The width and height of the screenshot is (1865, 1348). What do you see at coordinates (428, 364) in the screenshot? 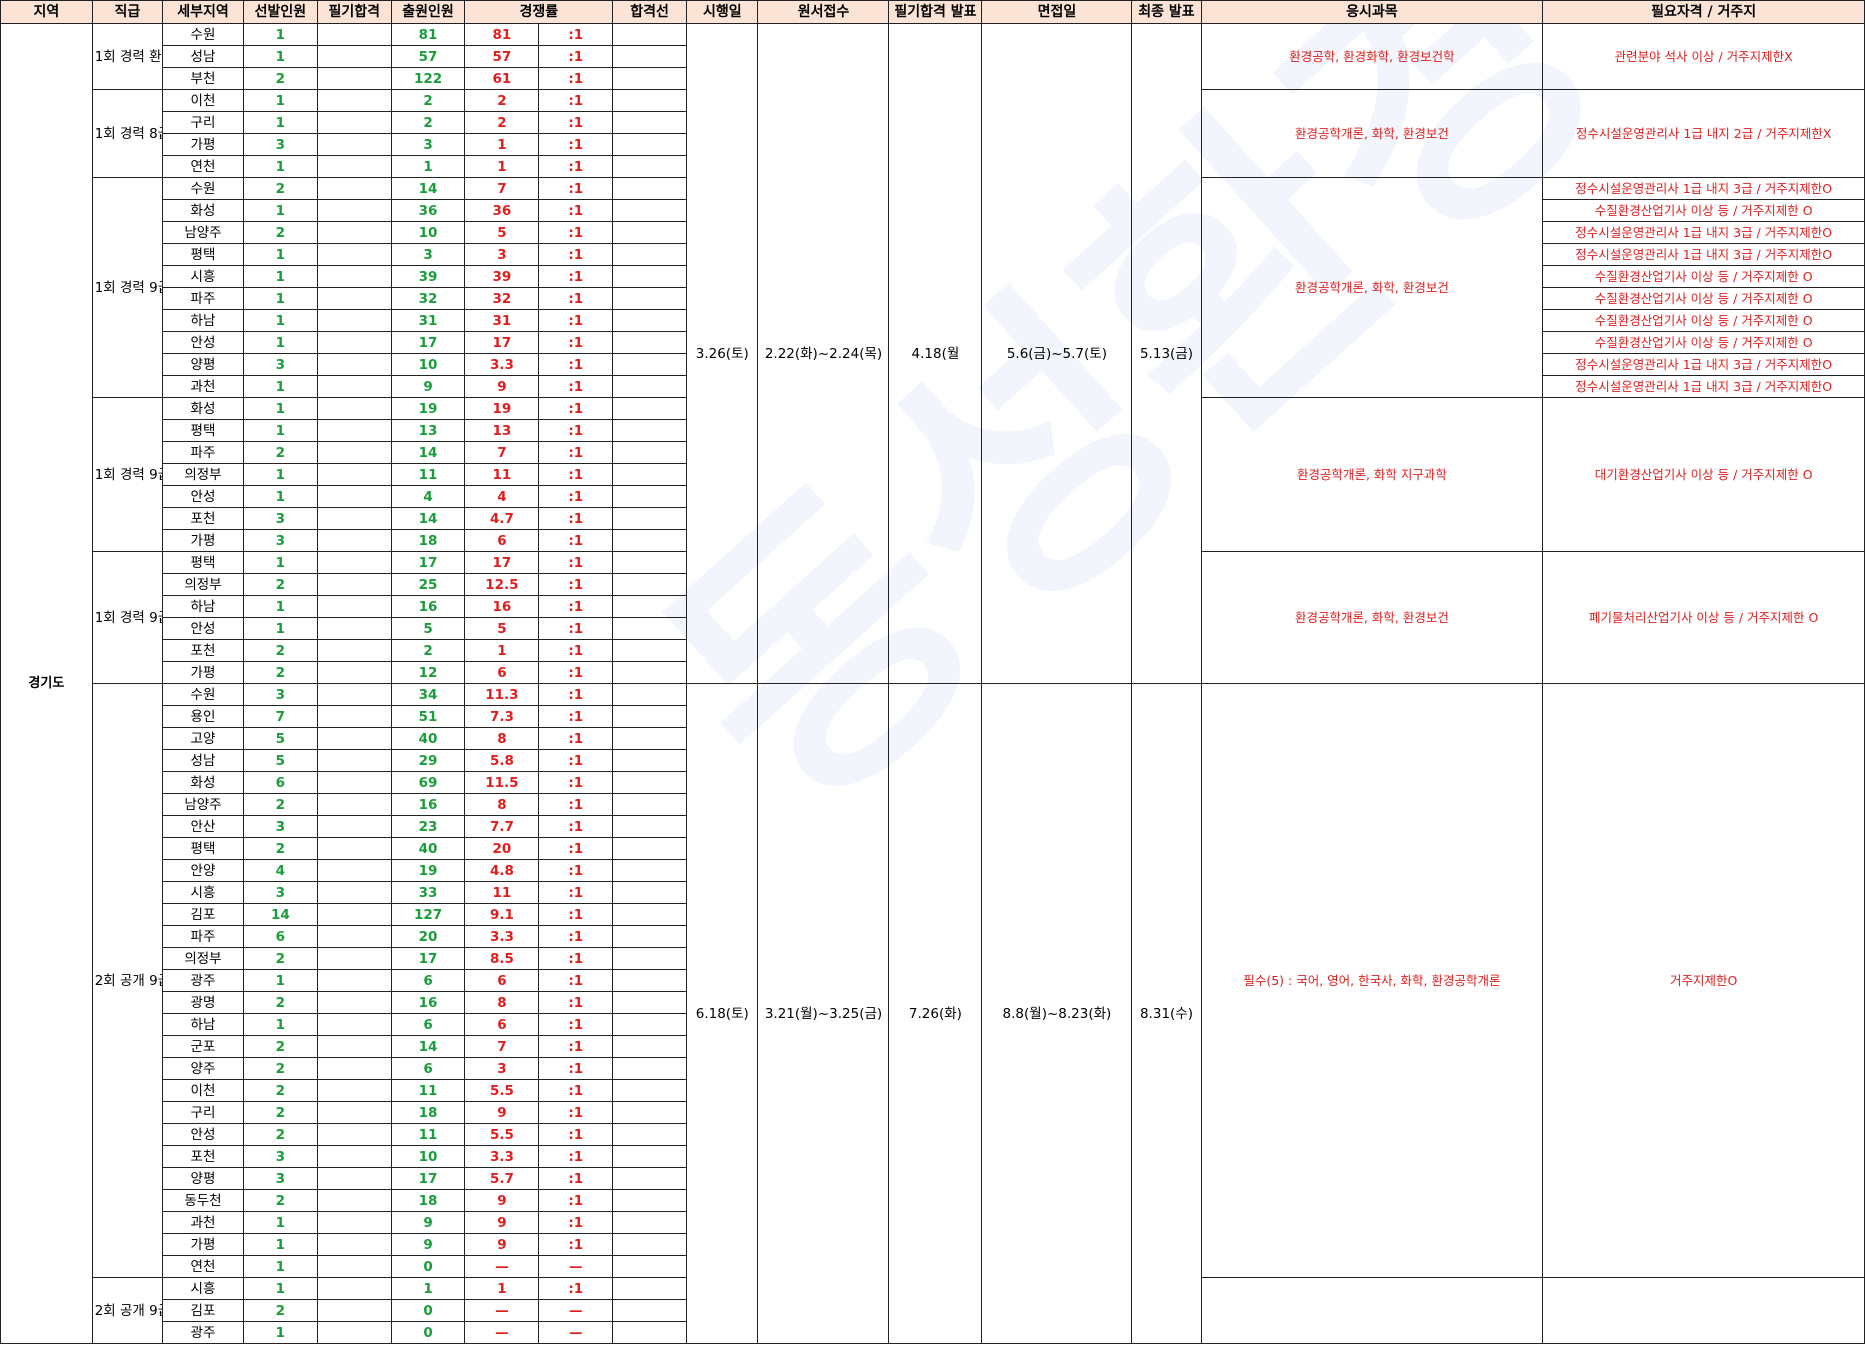
I see `applicant-count: 10` at bounding box center [428, 364].